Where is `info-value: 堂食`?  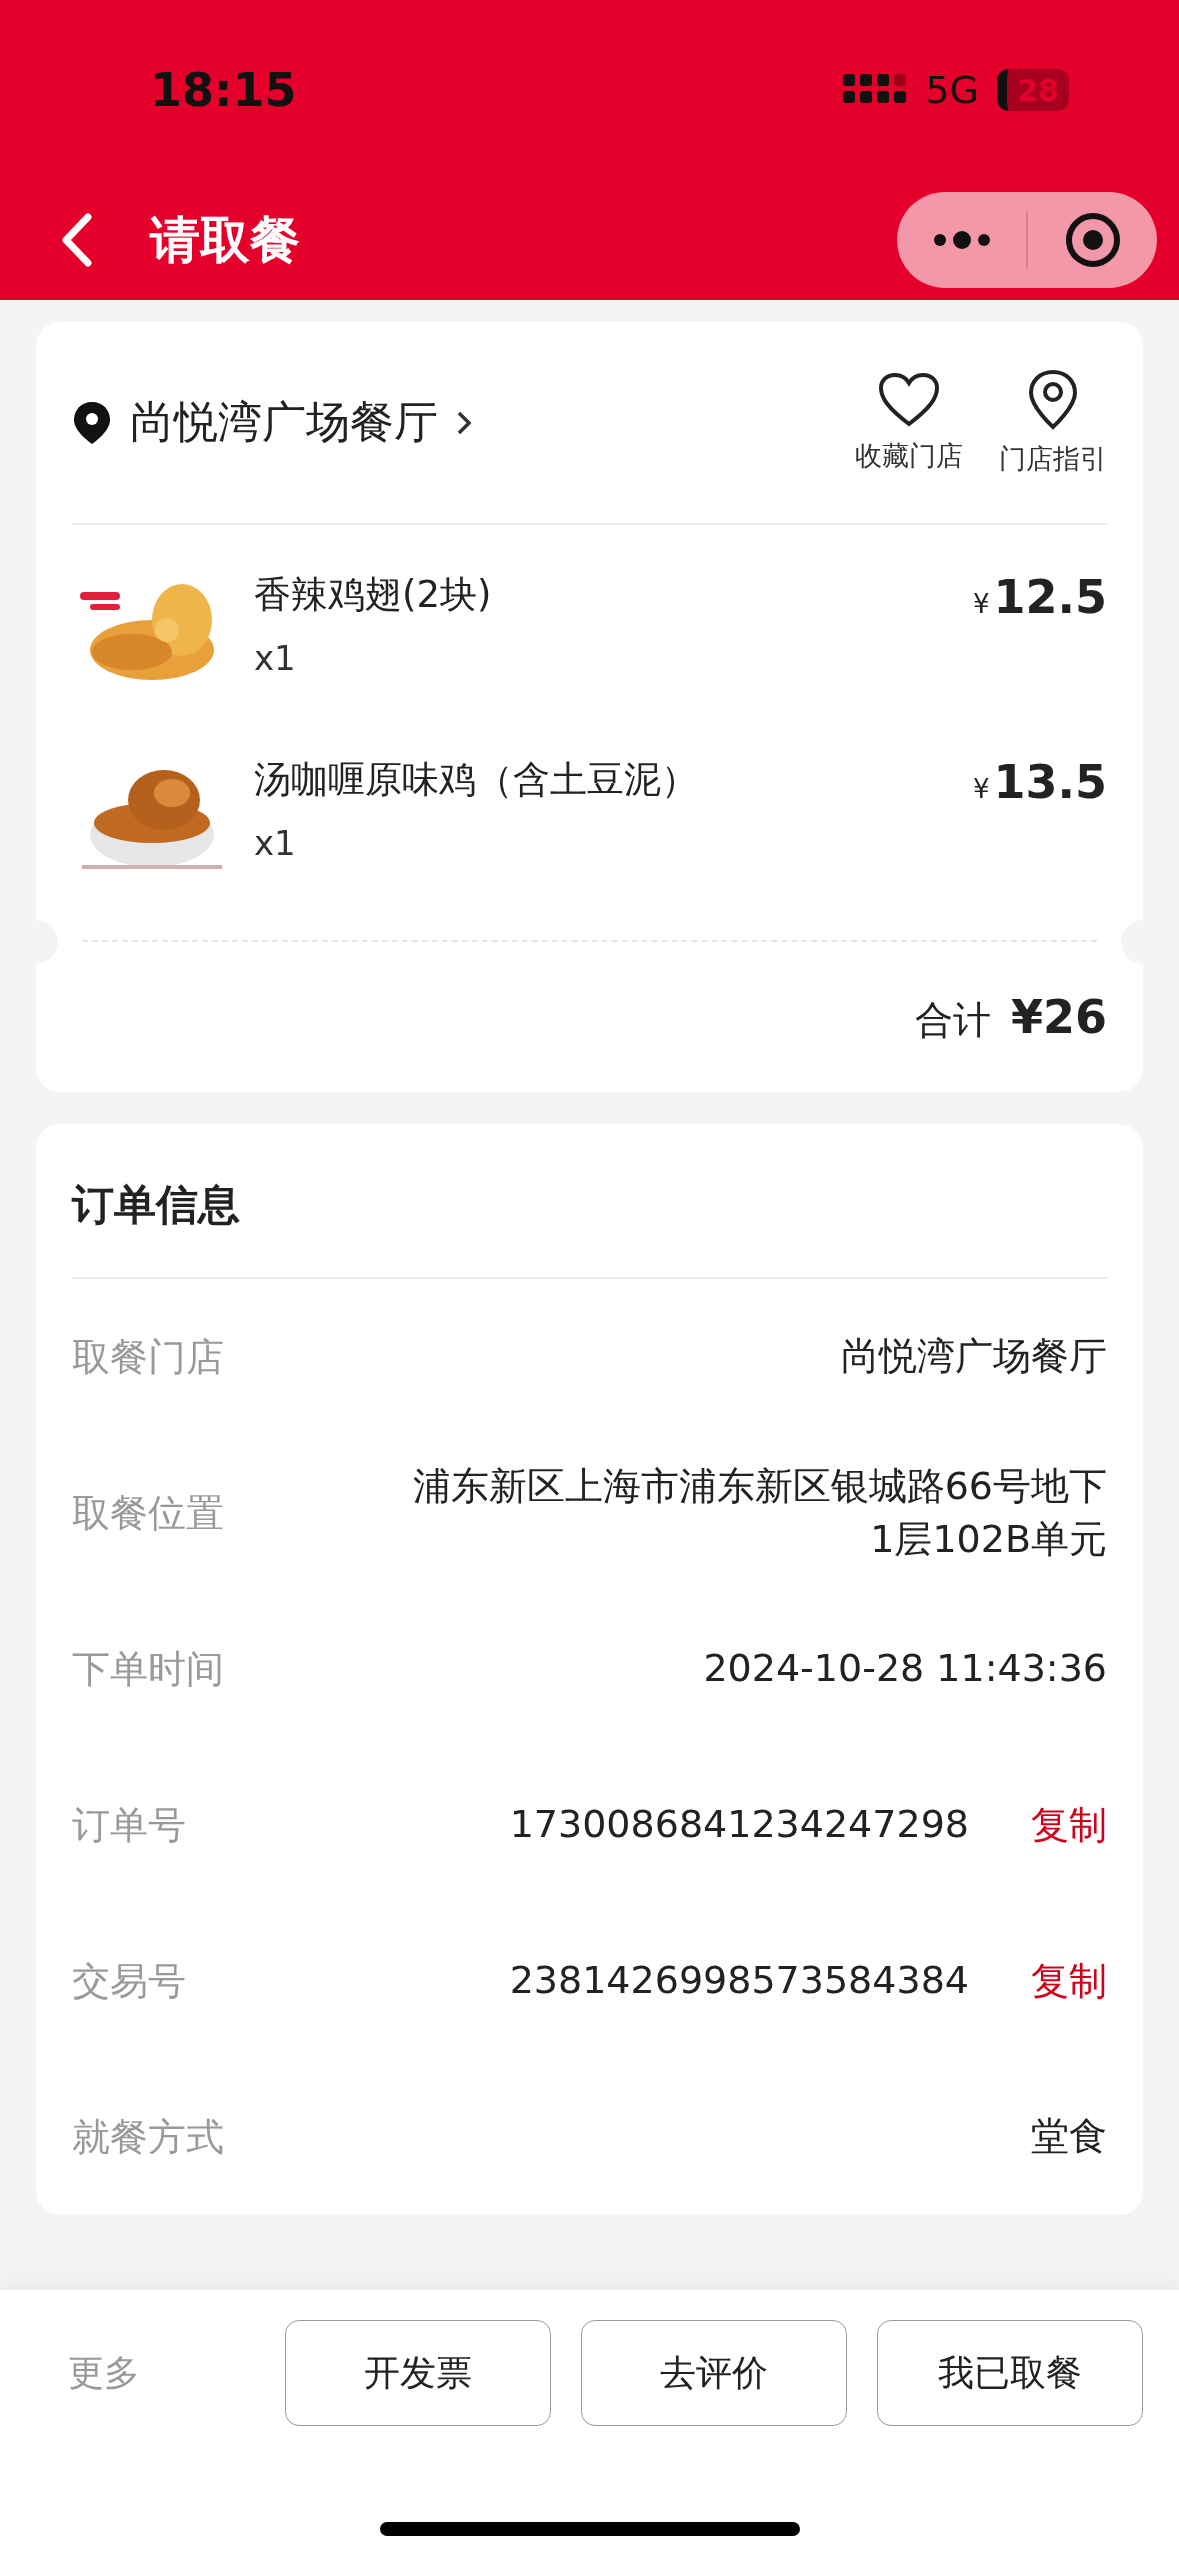 info-value: 堂食 is located at coordinates (1069, 2137).